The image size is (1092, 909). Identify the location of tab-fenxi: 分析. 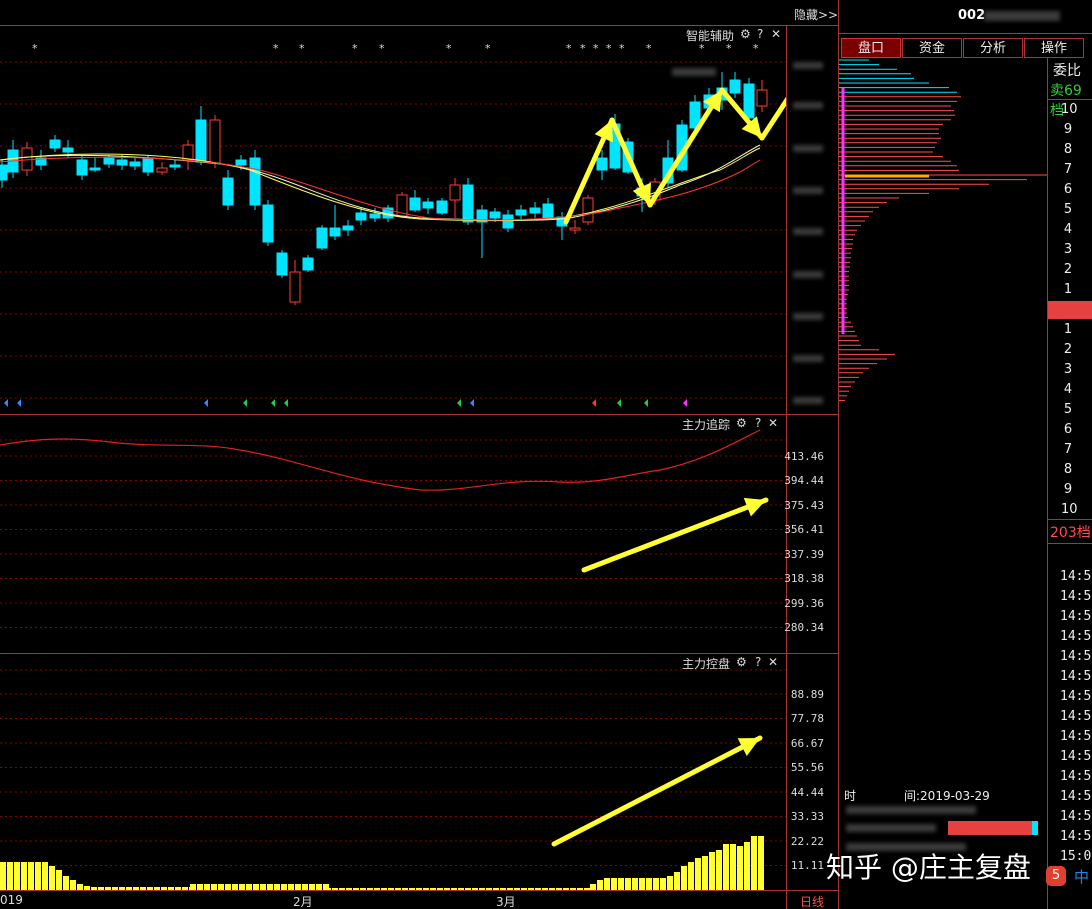
(993, 48).